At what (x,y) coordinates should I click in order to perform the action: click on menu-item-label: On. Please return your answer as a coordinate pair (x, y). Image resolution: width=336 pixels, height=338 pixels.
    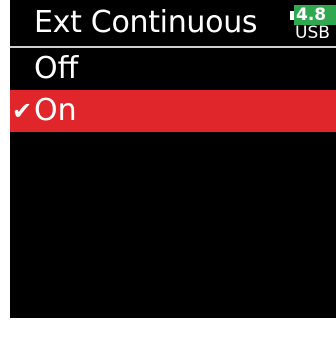
    Looking at the image, I should click on (55, 110).